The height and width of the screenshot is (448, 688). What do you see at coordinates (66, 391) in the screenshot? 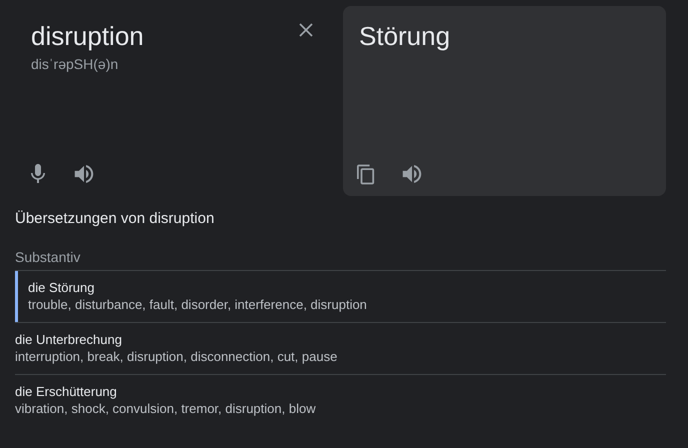
I see `entry-term: die Erschütterung` at bounding box center [66, 391].